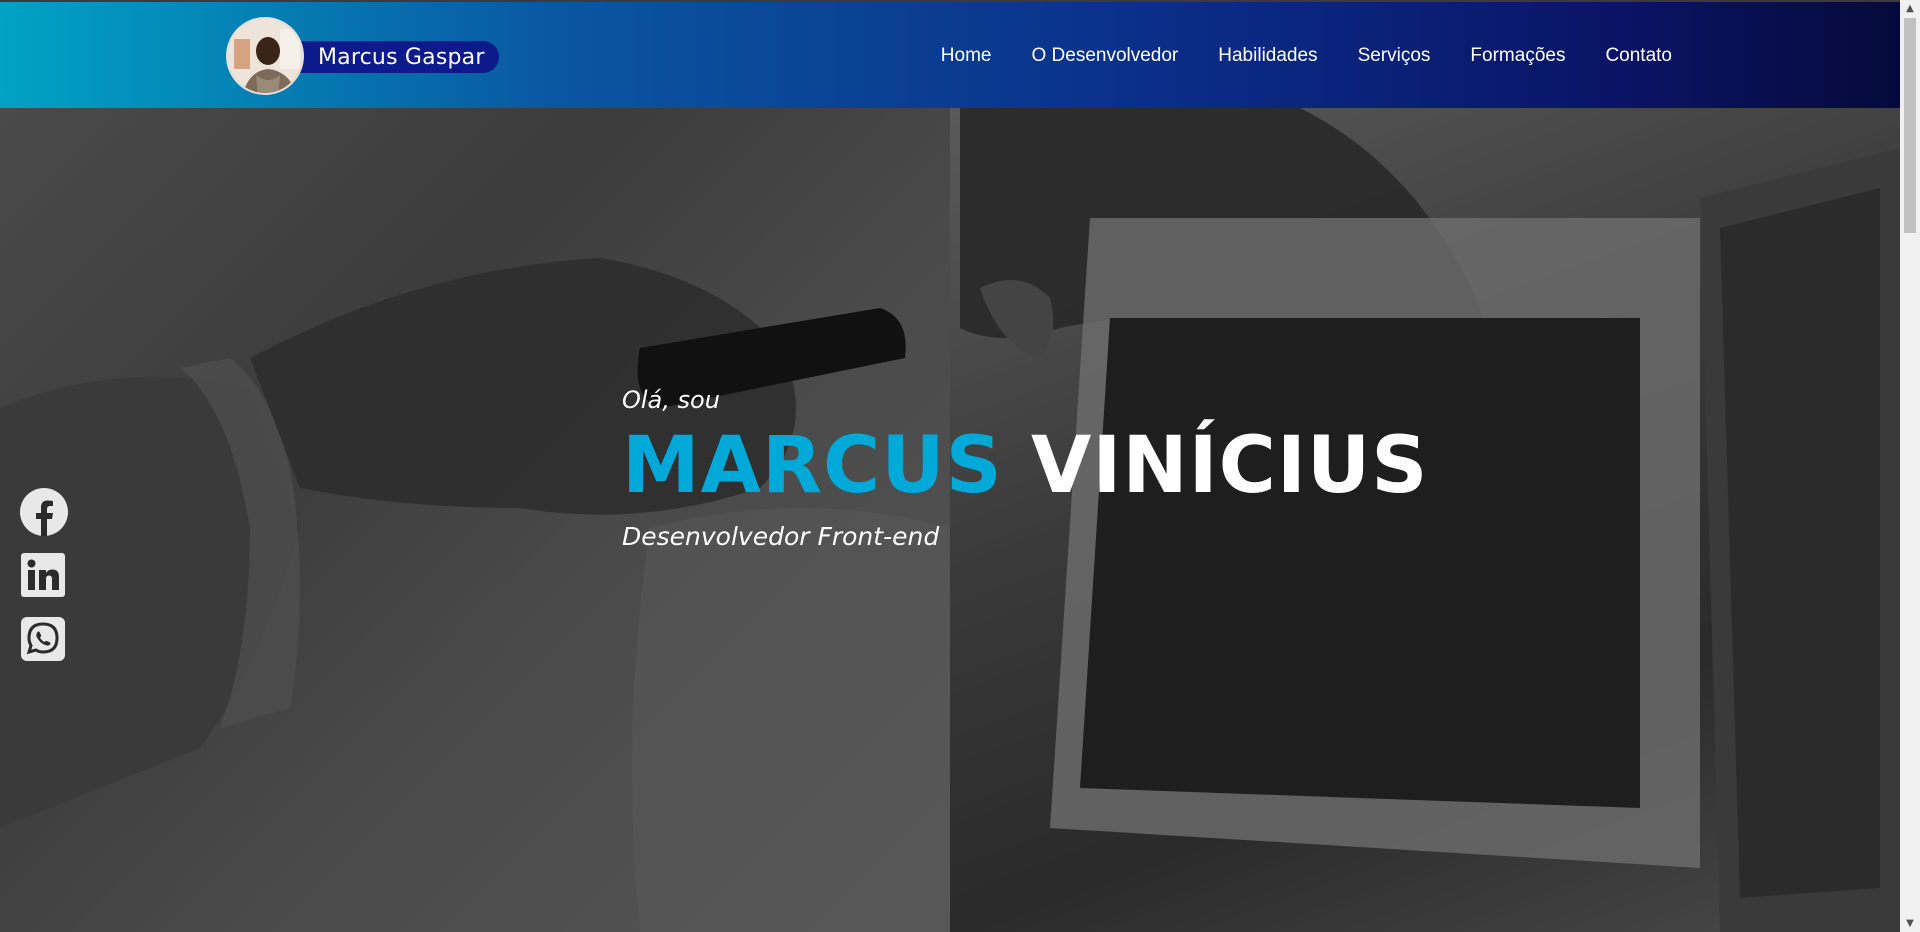 The height and width of the screenshot is (932, 1920). Describe the element at coordinates (1638, 56) in the screenshot. I see `nav-contato: Contato` at that location.